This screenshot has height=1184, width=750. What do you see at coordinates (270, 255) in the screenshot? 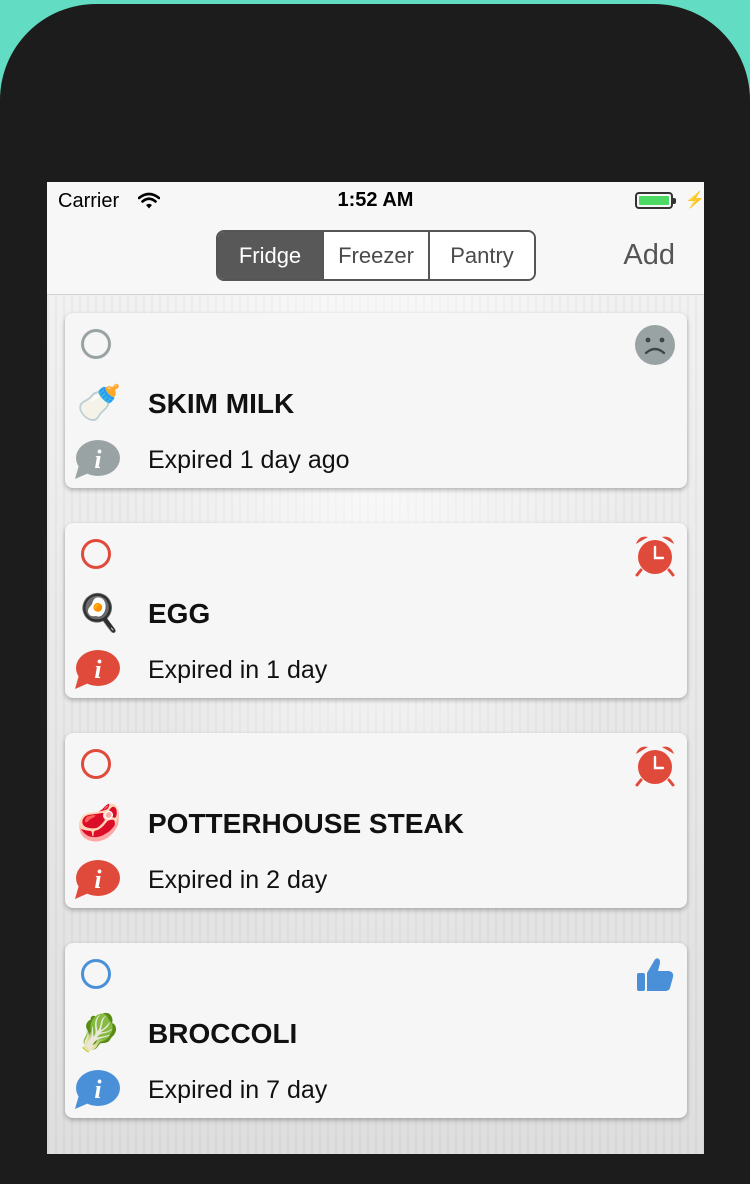
I see `segment-fridge: Fridge` at bounding box center [270, 255].